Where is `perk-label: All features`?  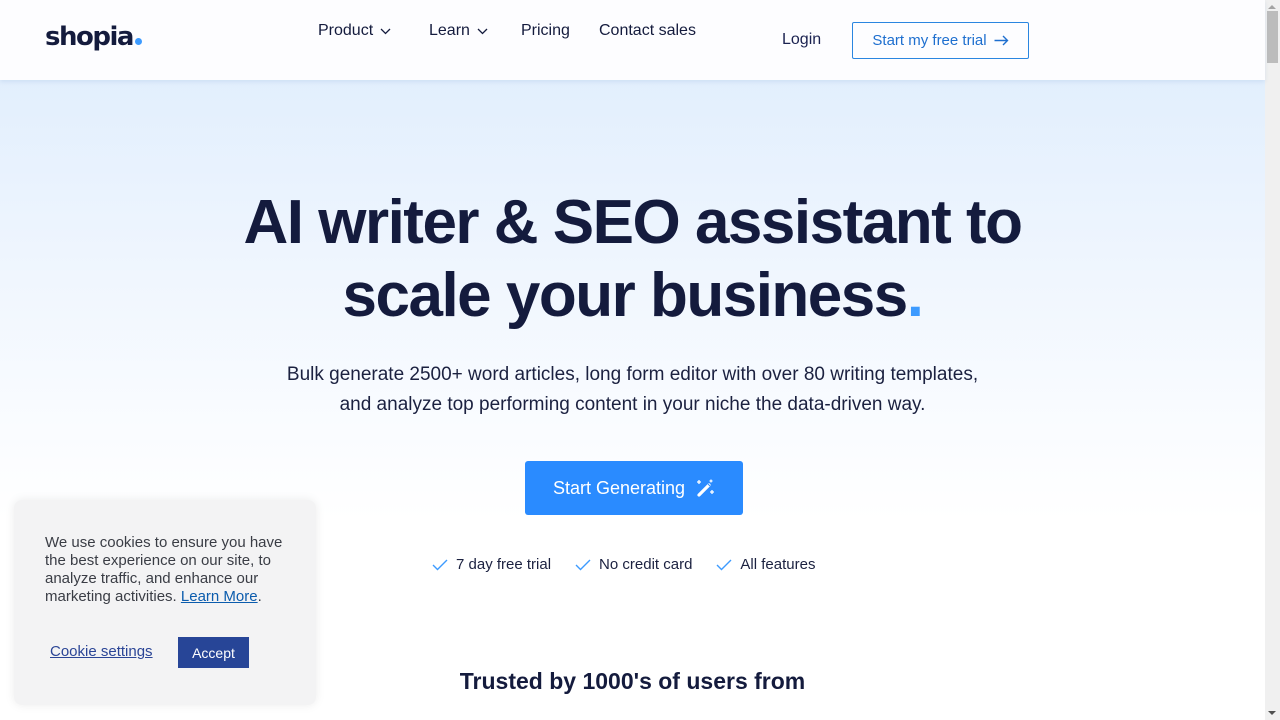 perk-label: All features is located at coordinates (778, 564).